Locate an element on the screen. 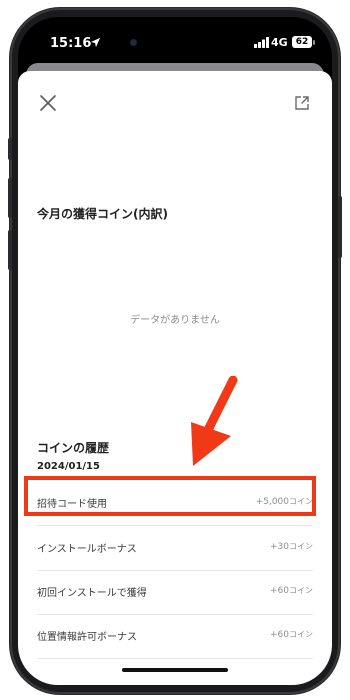 This screenshot has height=700, width=350. battery-level: 62 is located at coordinates (302, 42).